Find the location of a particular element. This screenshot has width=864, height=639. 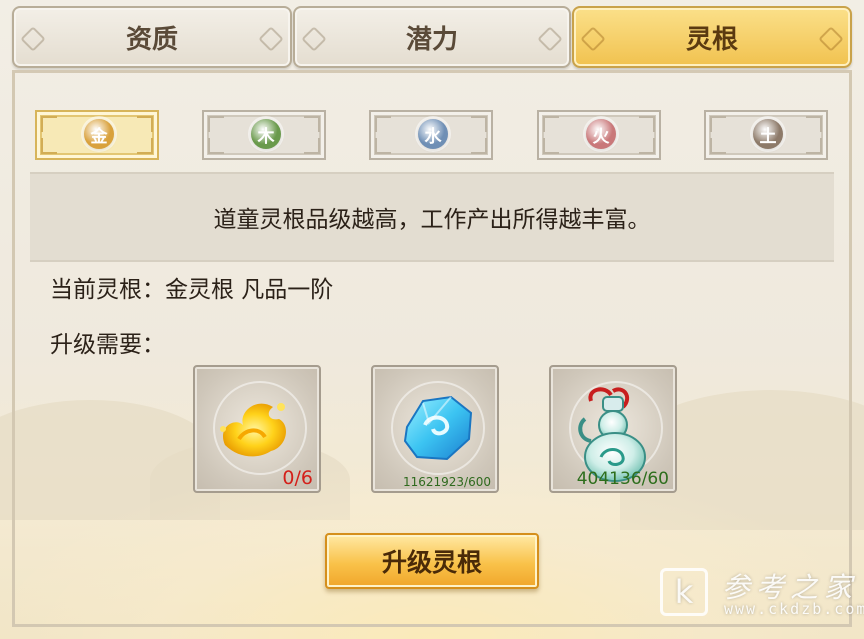

tab-divider is located at coordinates (432, 71).